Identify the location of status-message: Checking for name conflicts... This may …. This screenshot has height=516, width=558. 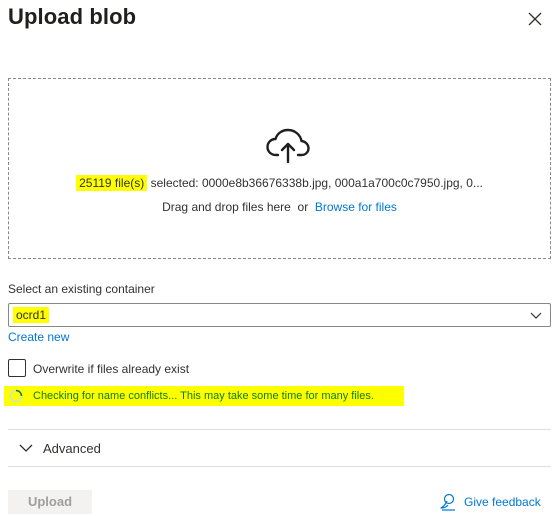
(204, 396).